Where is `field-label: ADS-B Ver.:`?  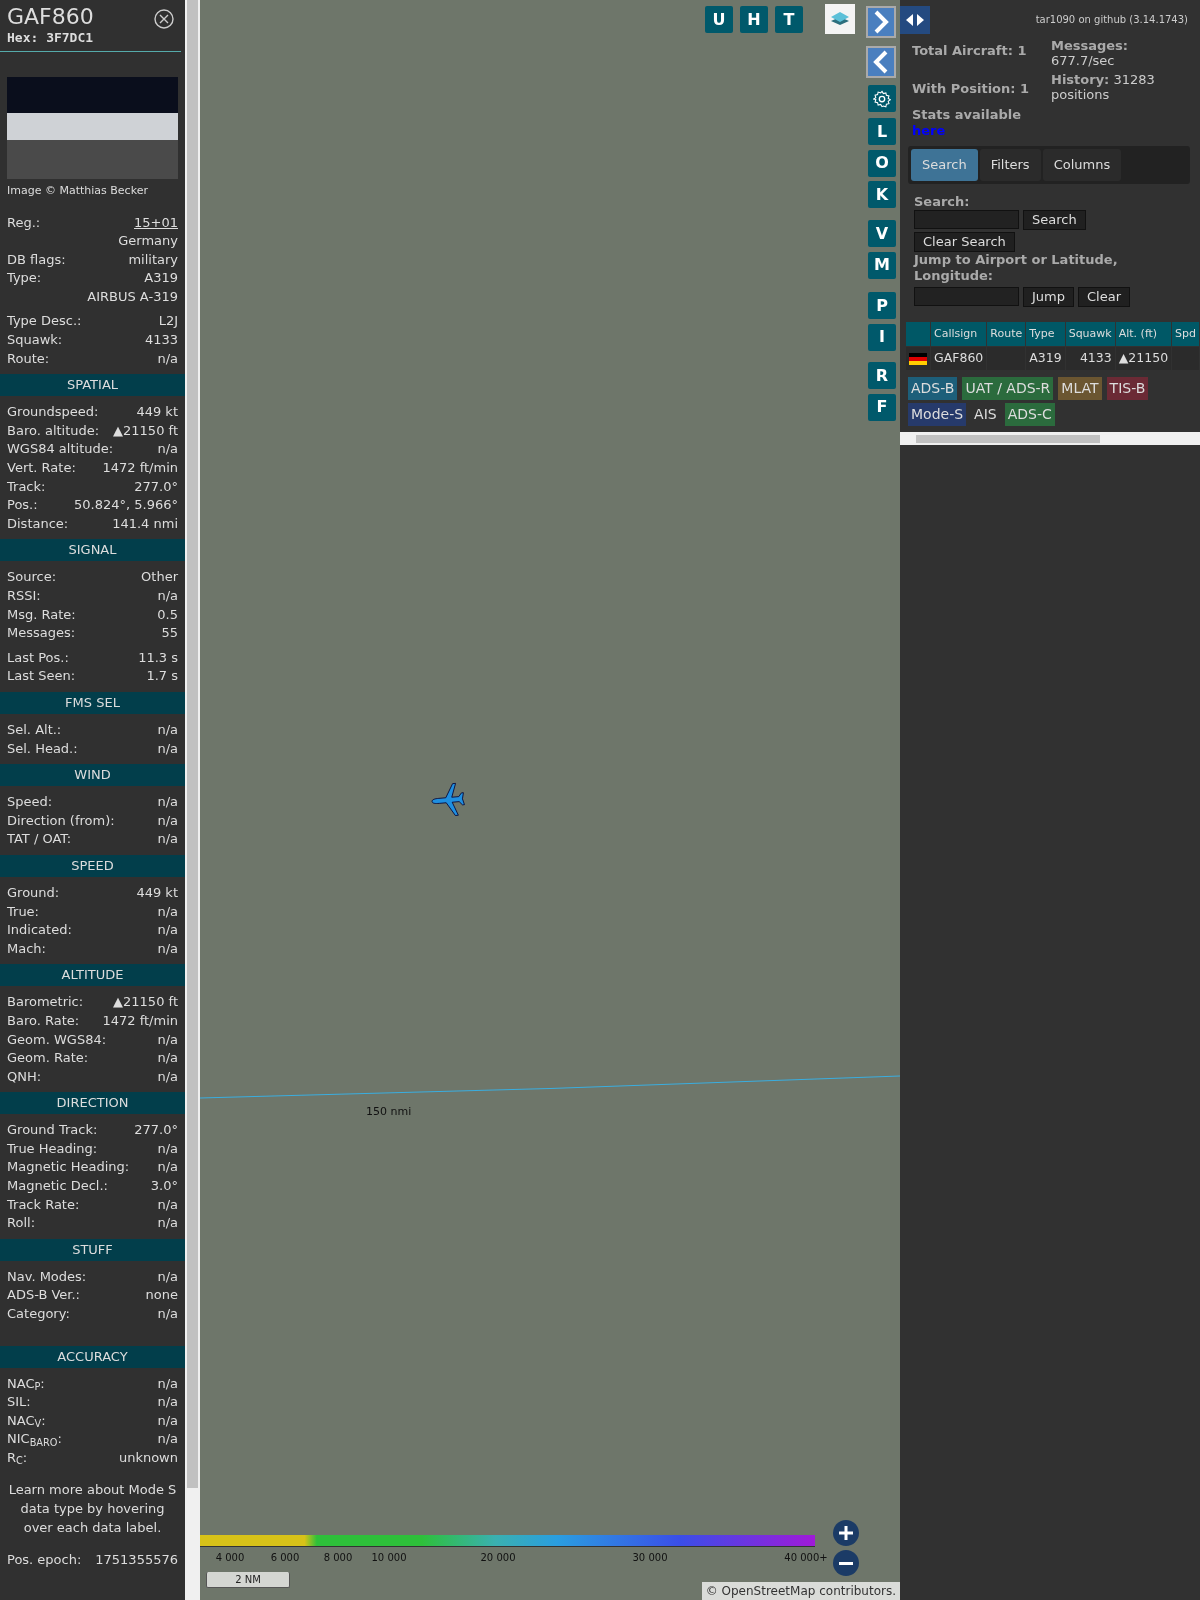 field-label: ADS-B Ver.: is located at coordinates (43, 1295).